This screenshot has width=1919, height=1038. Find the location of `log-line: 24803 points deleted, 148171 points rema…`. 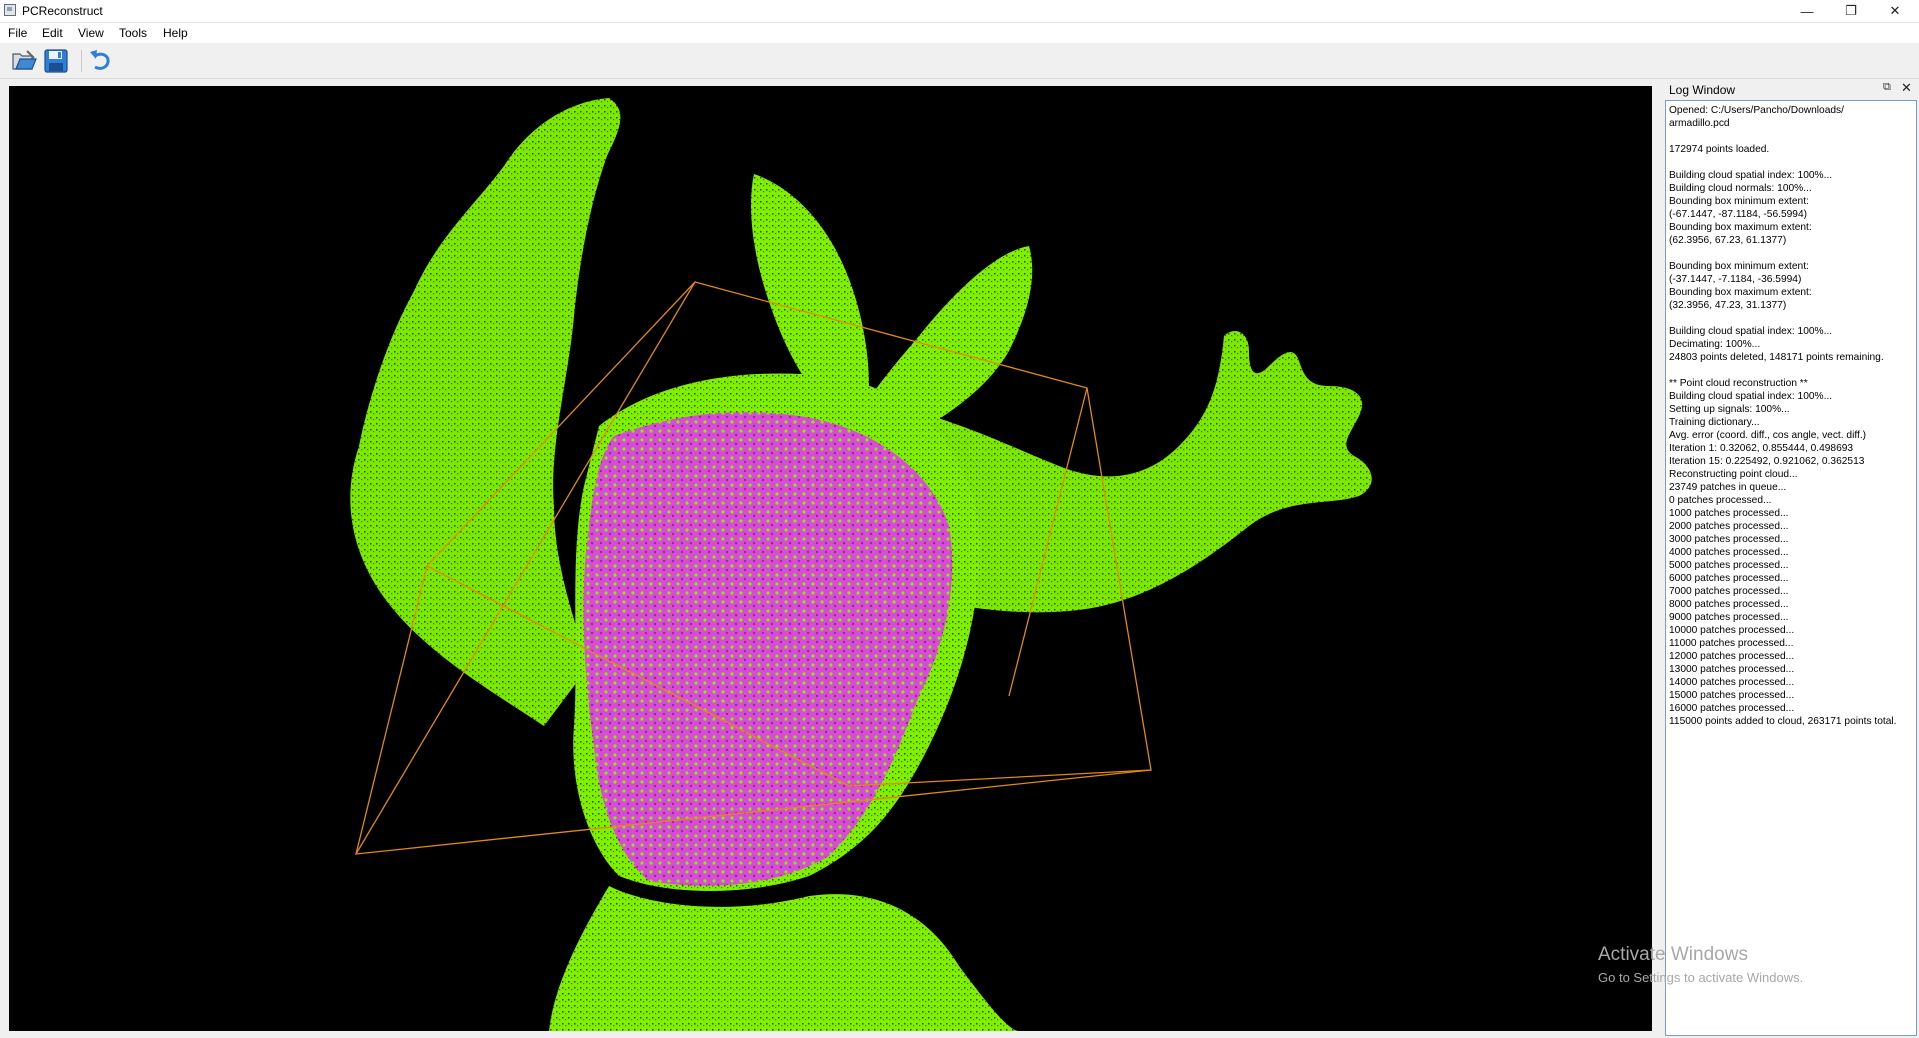

log-line: 24803 points deleted, 148171 points rema… is located at coordinates (1776, 357).